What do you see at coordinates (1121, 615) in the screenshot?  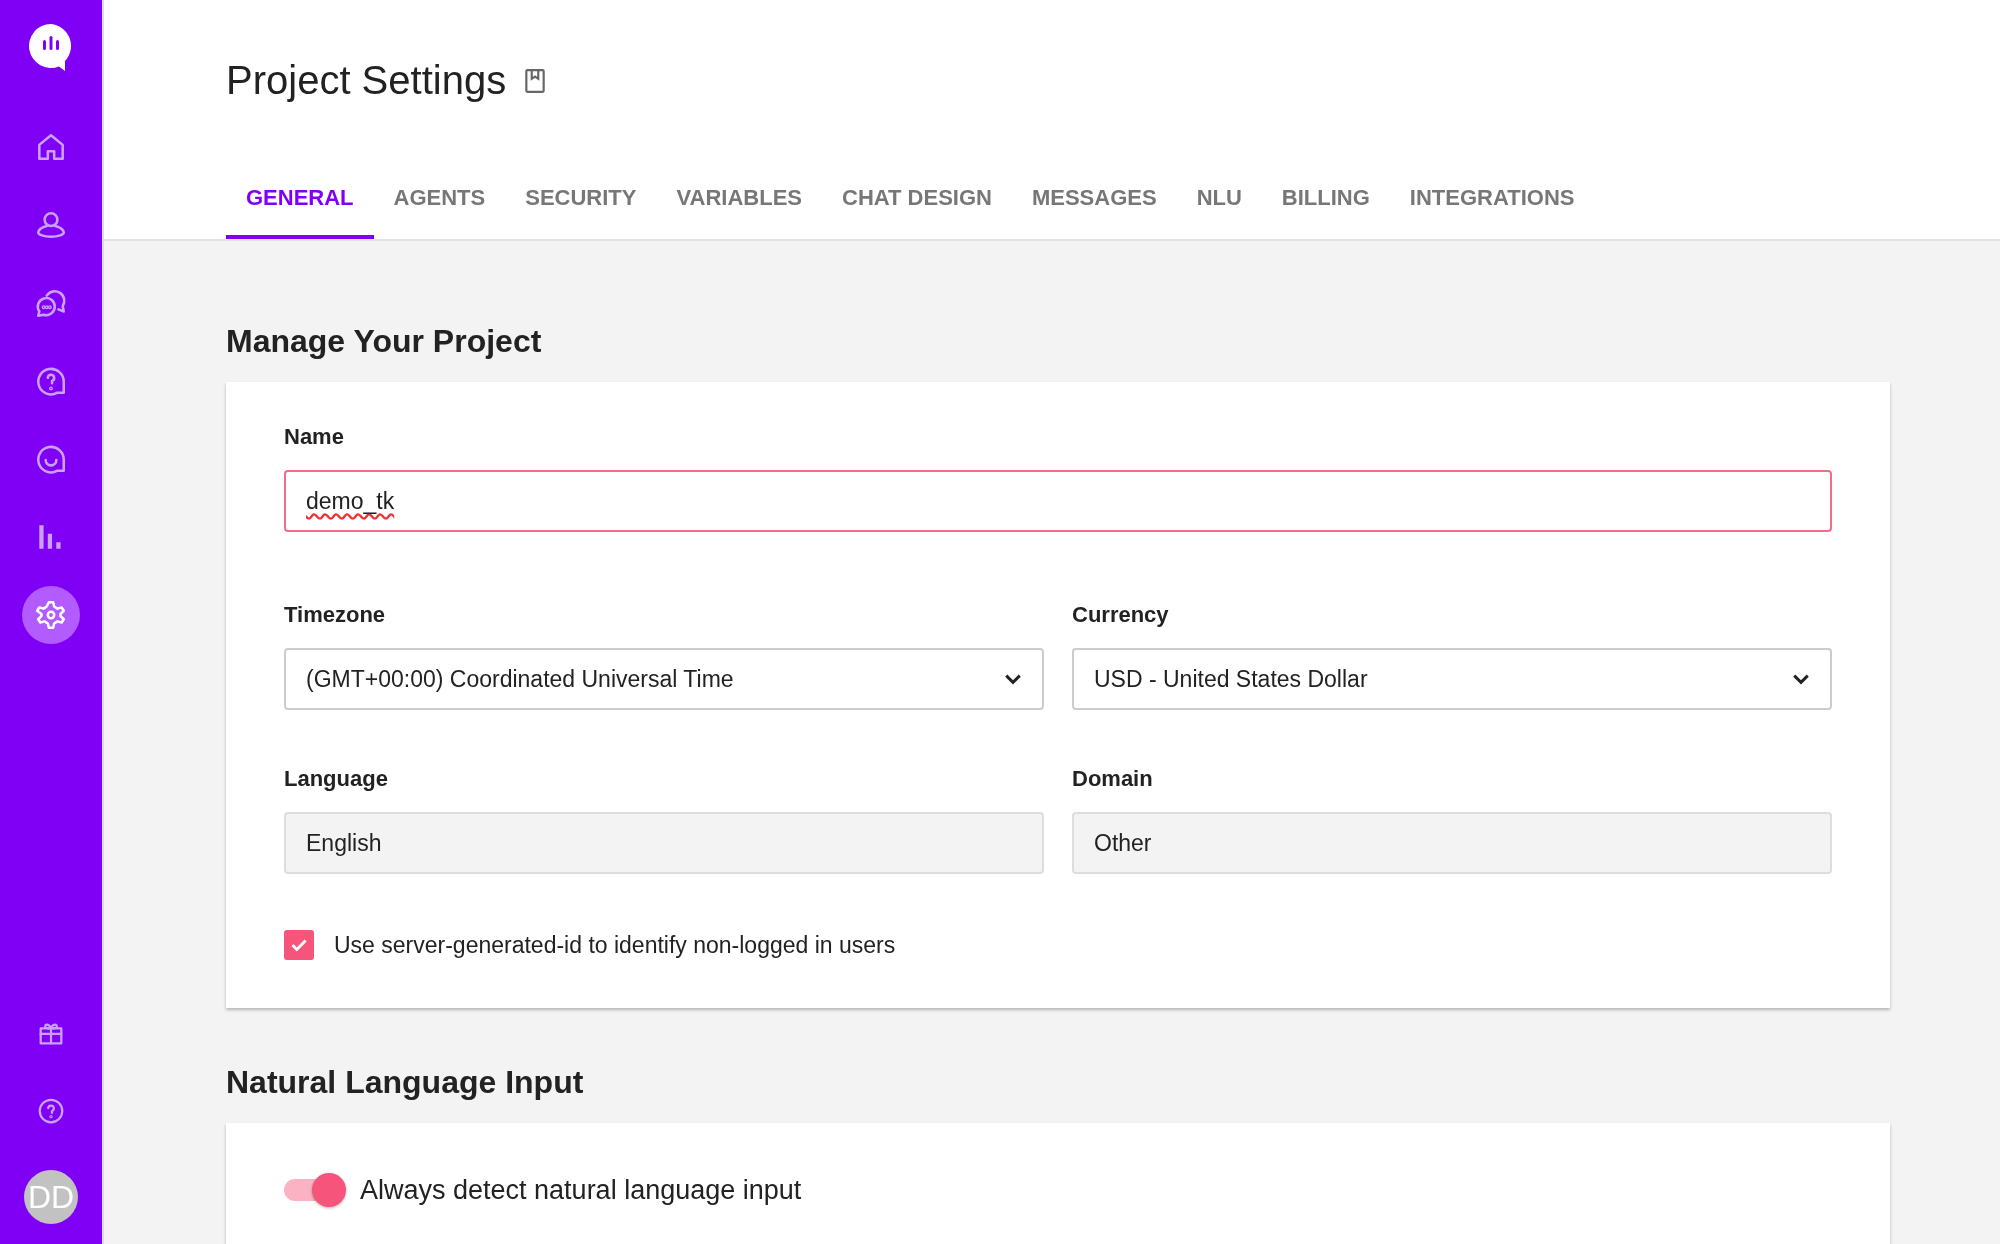 I see `field-label: Currency` at bounding box center [1121, 615].